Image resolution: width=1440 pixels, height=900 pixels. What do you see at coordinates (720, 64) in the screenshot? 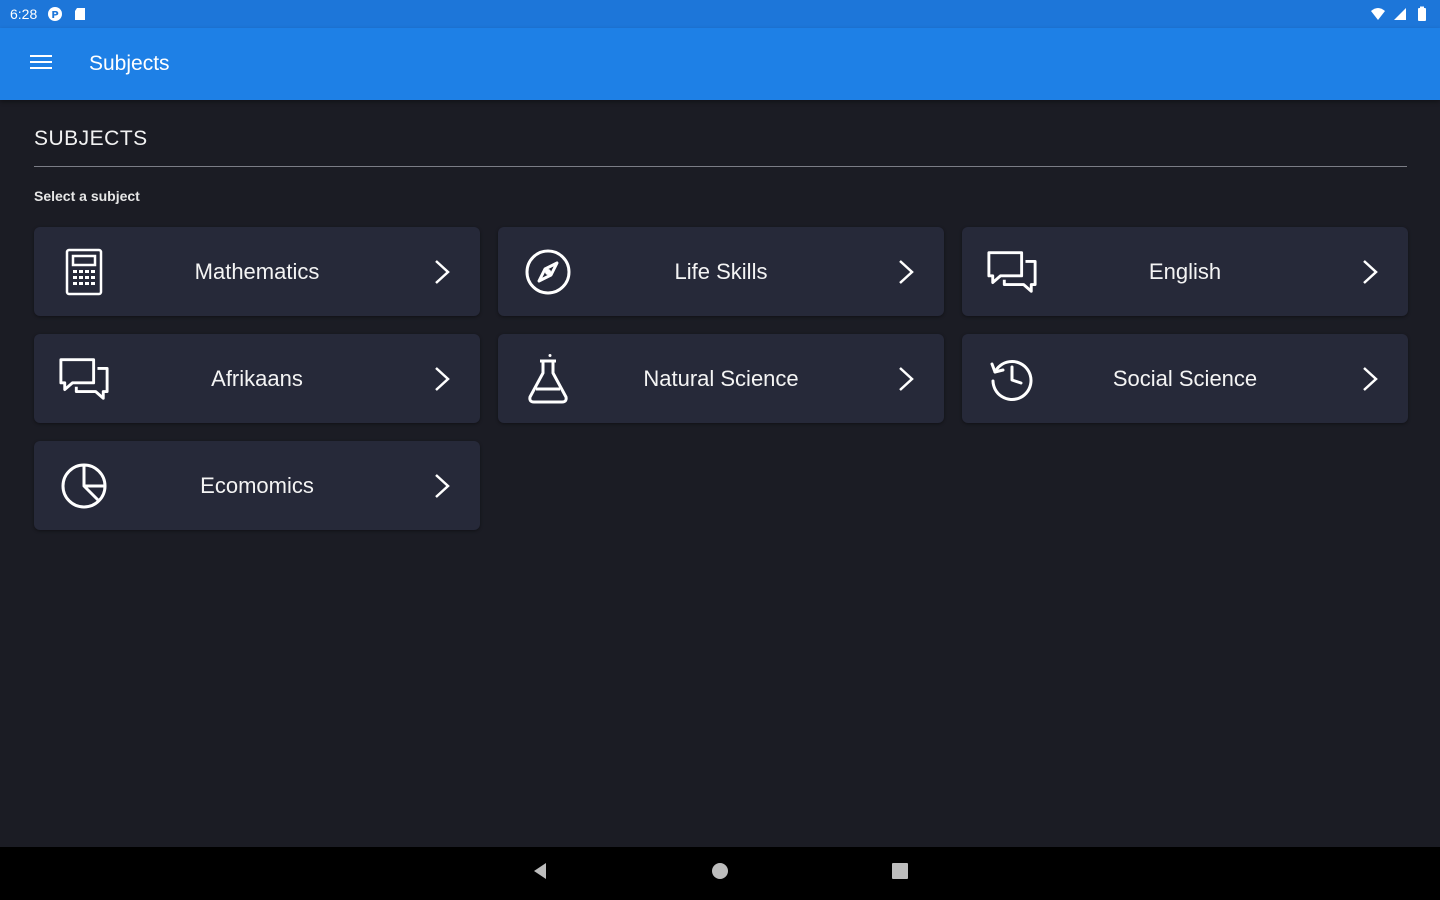
I see `app-bar: Subjects` at bounding box center [720, 64].